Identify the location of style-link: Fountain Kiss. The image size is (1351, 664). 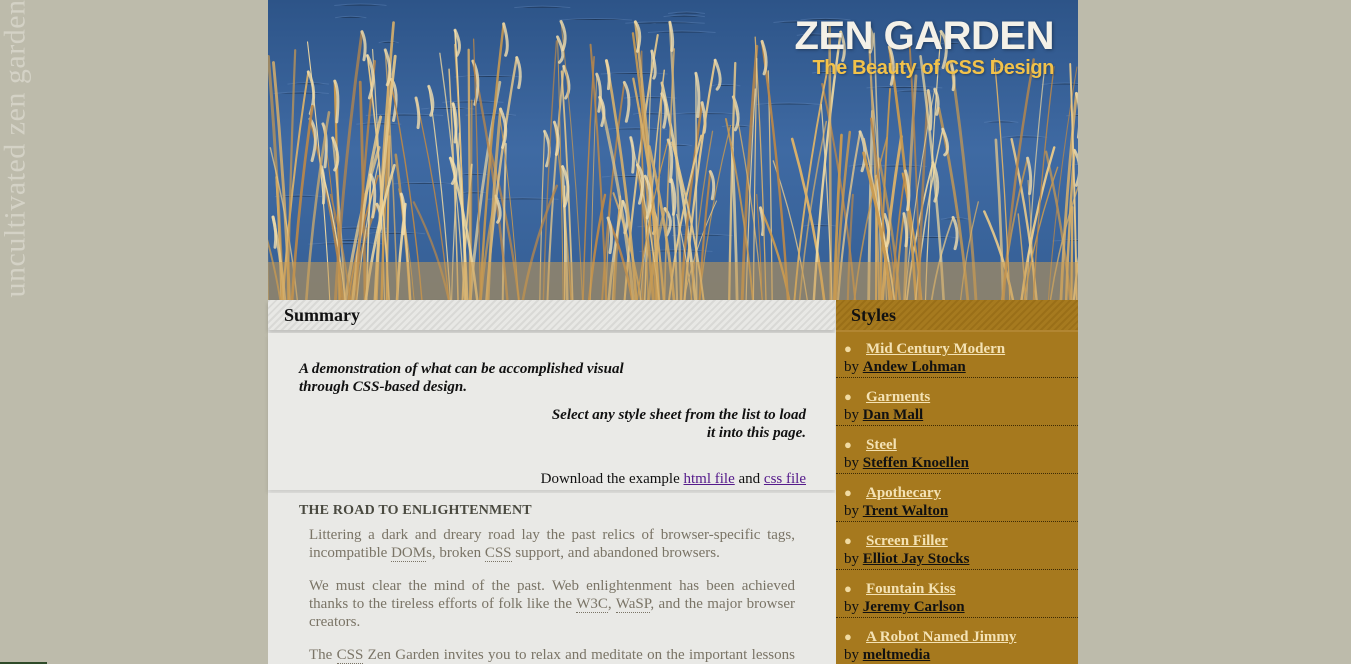
(911, 589).